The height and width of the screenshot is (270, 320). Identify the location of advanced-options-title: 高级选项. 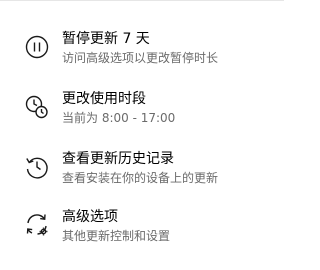
(90, 217).